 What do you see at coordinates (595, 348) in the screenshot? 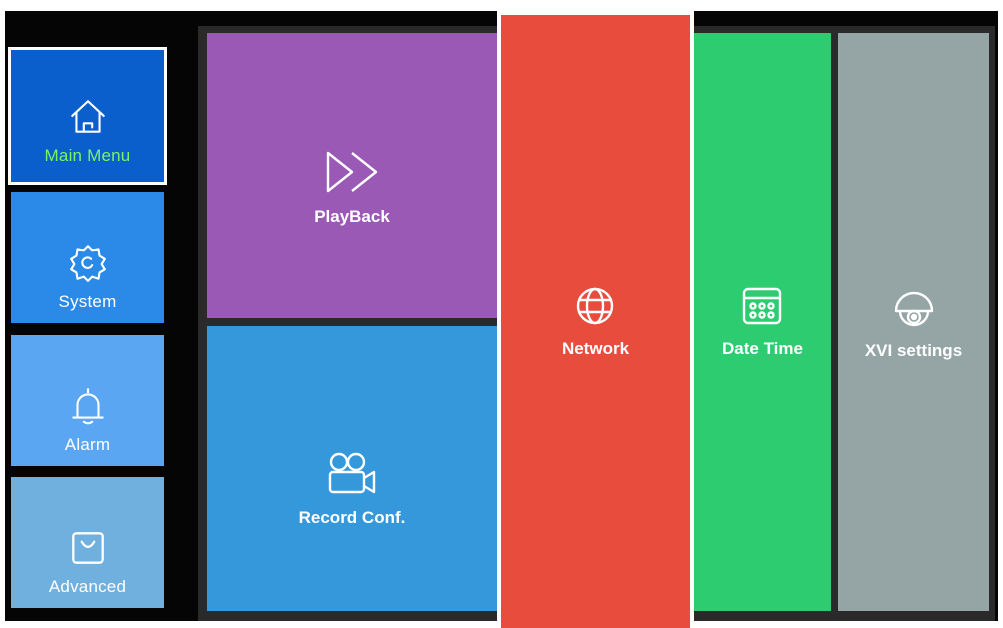
I see `network-label: Network` at bounding box center [595, 348].